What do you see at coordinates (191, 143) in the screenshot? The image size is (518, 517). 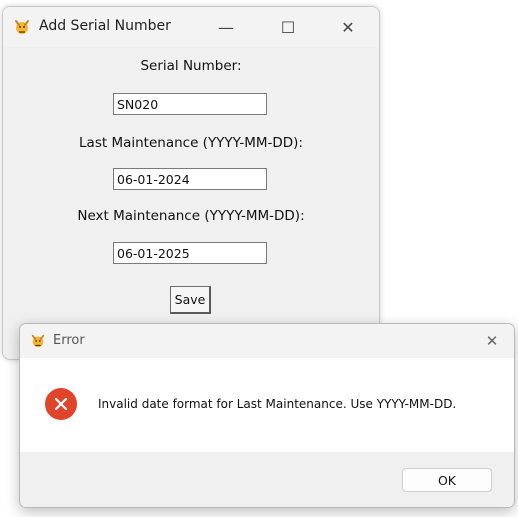 I see `last-maintenance-label: Last Maintenance (YYYY-MM-DD):` at bounding box center [191, 143].